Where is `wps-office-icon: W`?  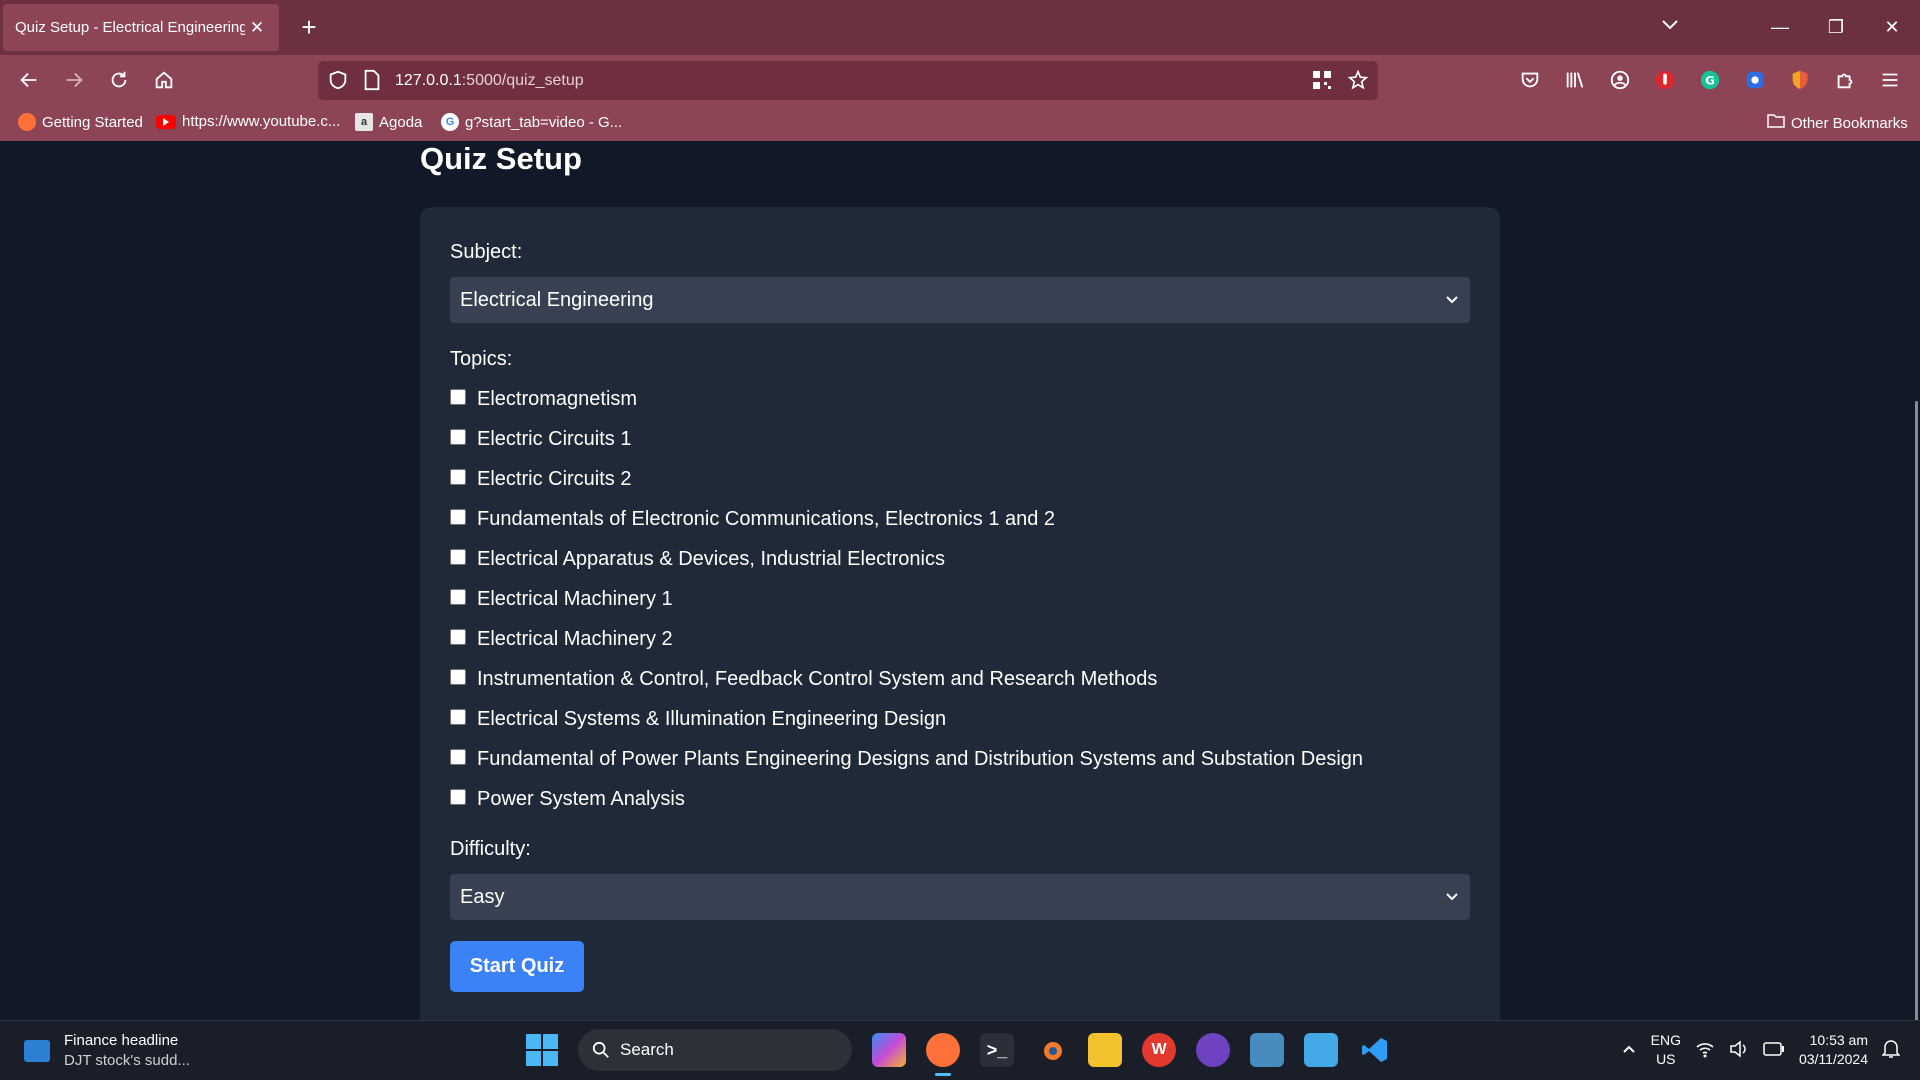
wps-office-icon: W is located at coordinates (1159, 1050).